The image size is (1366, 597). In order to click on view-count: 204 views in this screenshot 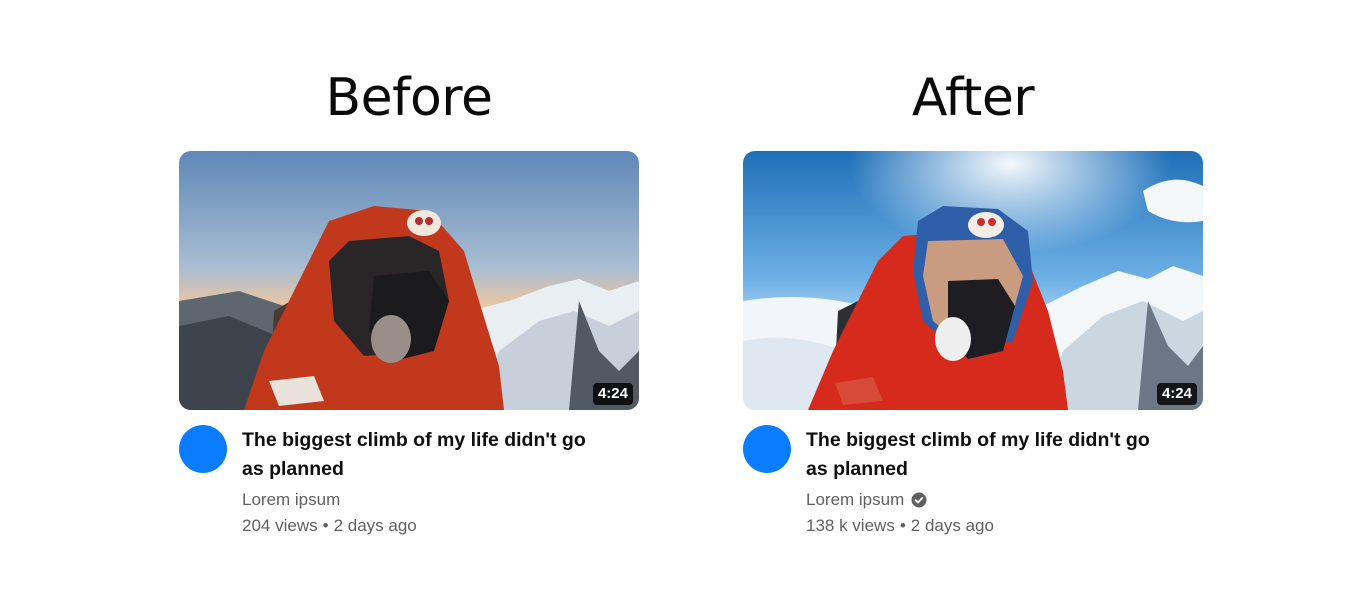, I will do `click(280, 525)`.